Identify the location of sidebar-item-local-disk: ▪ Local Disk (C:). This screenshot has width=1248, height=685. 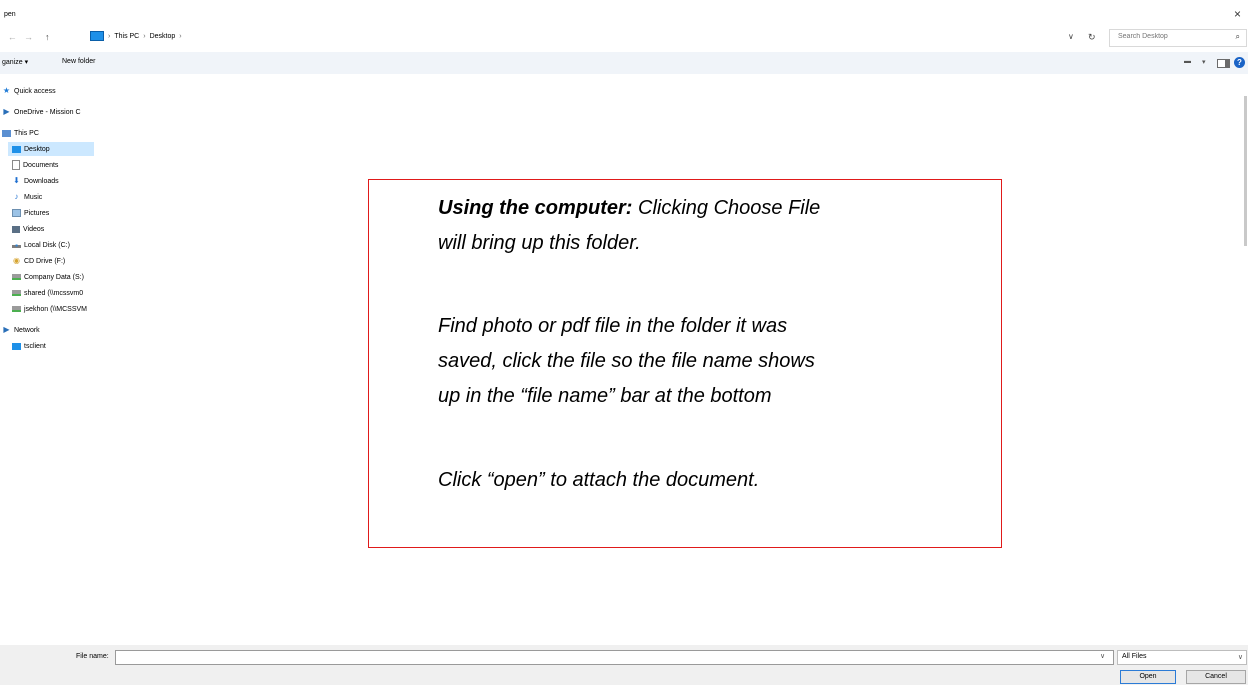
(60, 245).